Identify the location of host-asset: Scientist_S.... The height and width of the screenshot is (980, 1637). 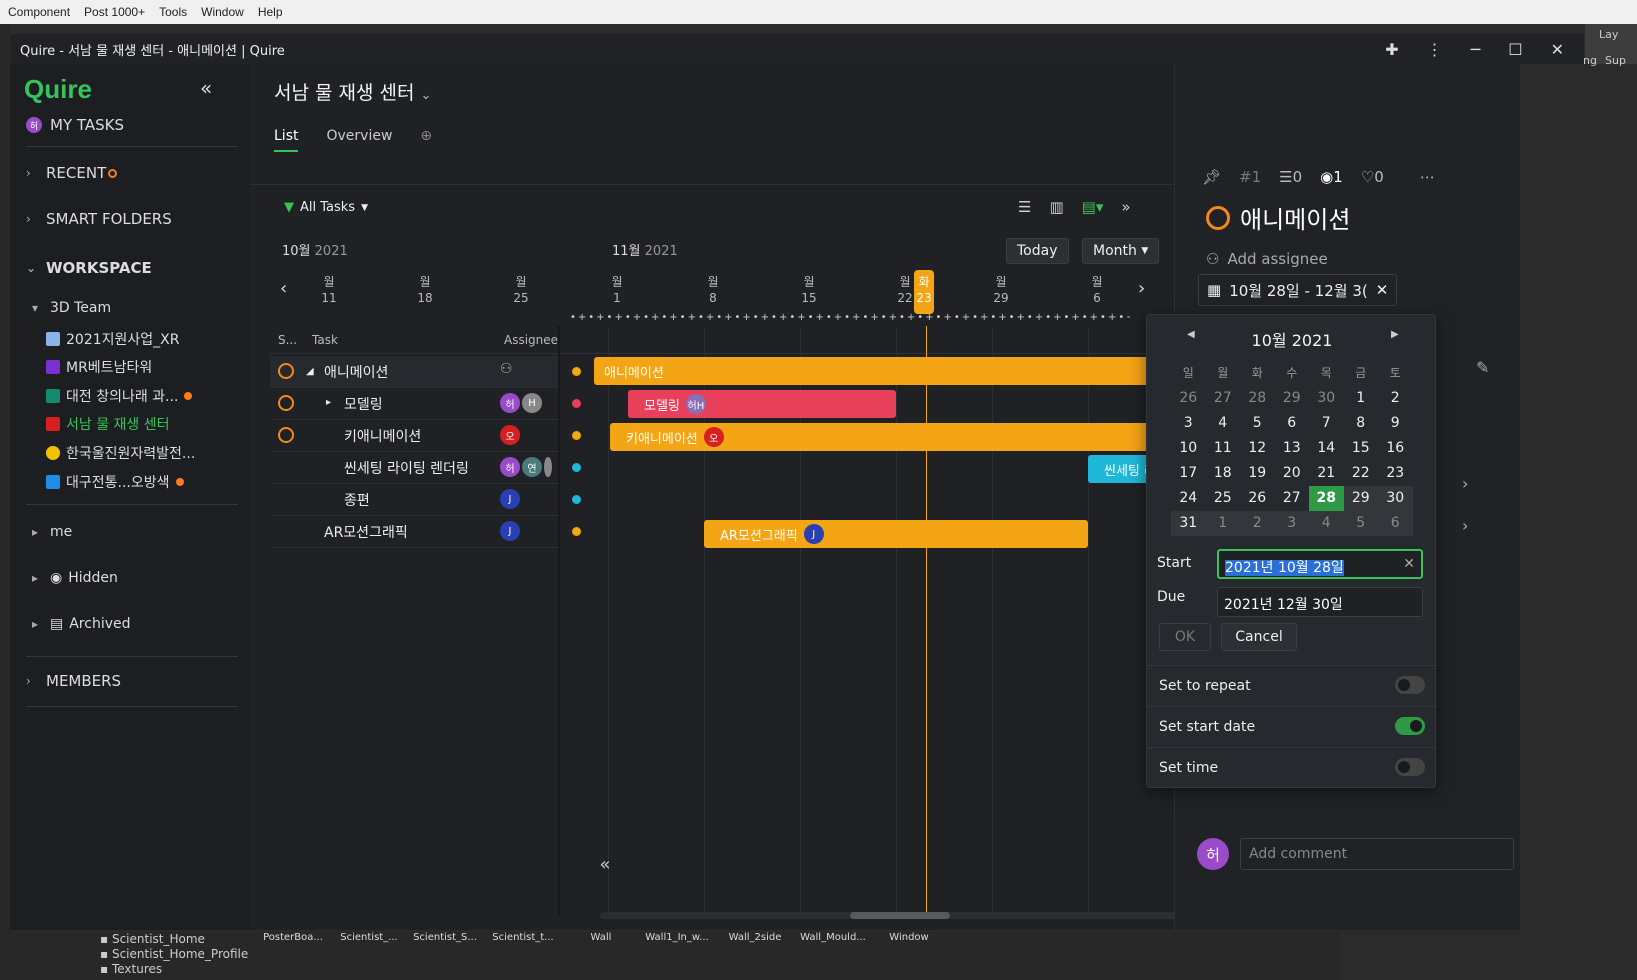
(445, 937).